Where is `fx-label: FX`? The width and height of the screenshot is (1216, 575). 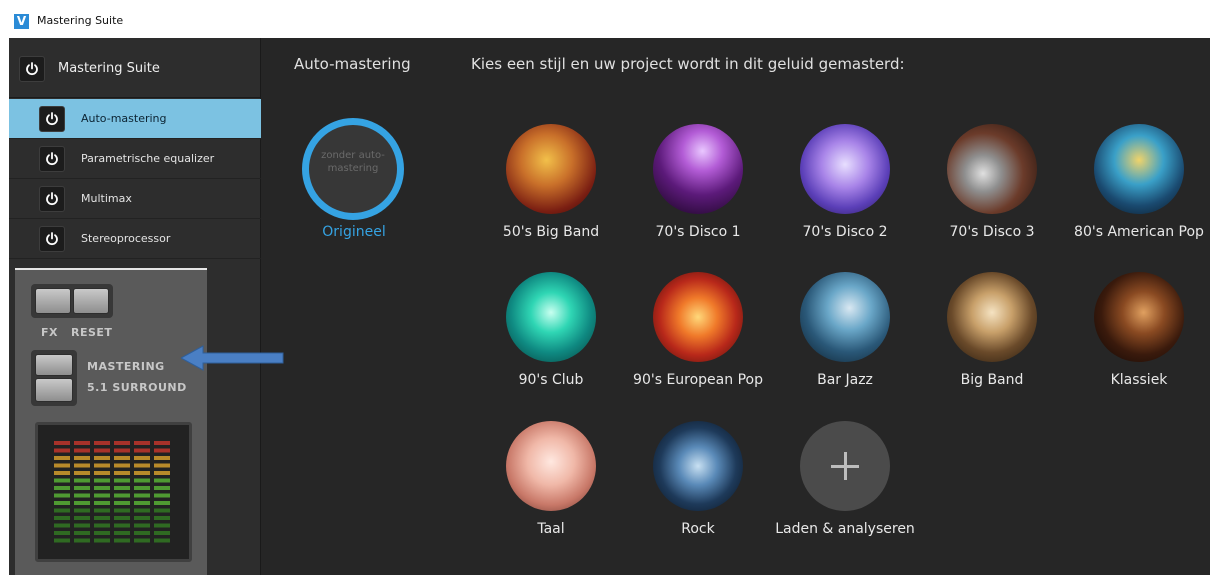 fx-label: FX is located at coordinates (49, 332).